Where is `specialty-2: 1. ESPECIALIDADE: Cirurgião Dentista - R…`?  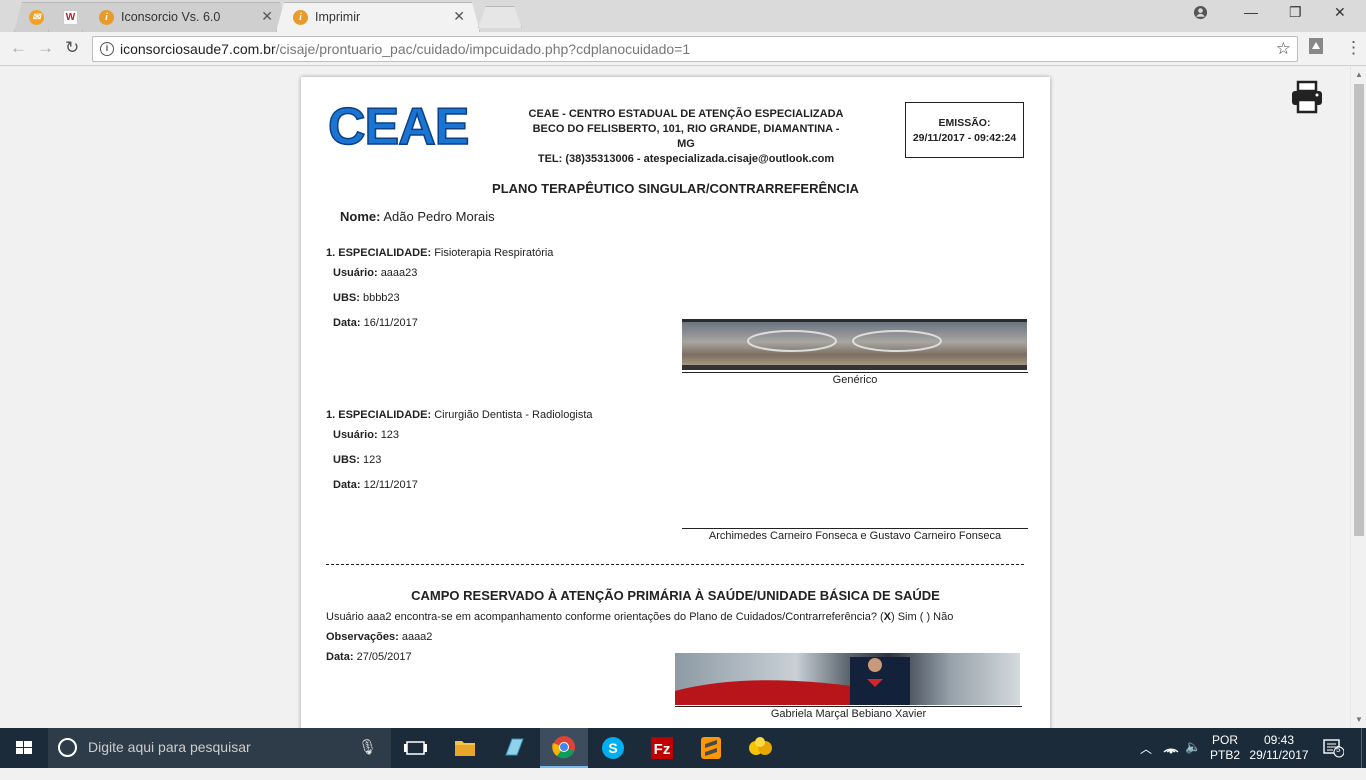 specialty-2: 1. ESPECIALIDADE: Cirurgião Dentista - R… is located at coordinates (459, 415).